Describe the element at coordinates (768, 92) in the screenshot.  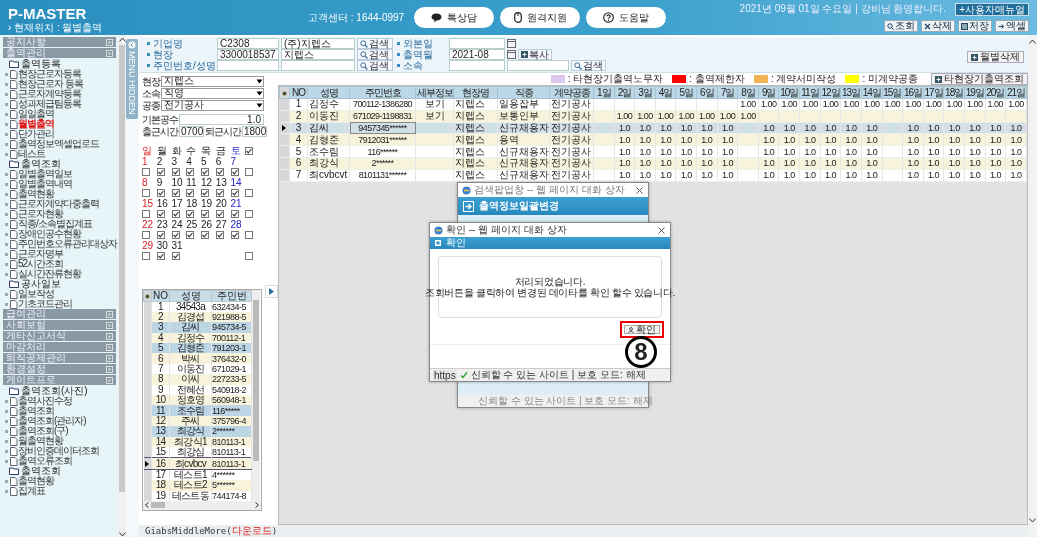
I see `column-header: 9일` at that location.